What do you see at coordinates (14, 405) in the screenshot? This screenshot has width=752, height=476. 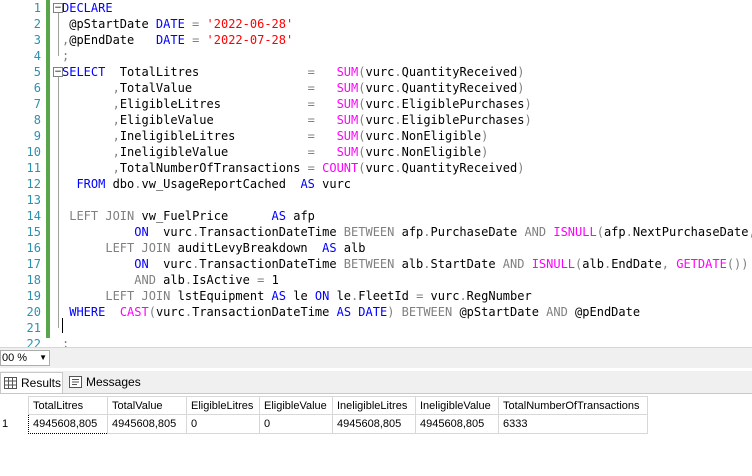 I see `row-number-header` at bounding box center [14, 405].